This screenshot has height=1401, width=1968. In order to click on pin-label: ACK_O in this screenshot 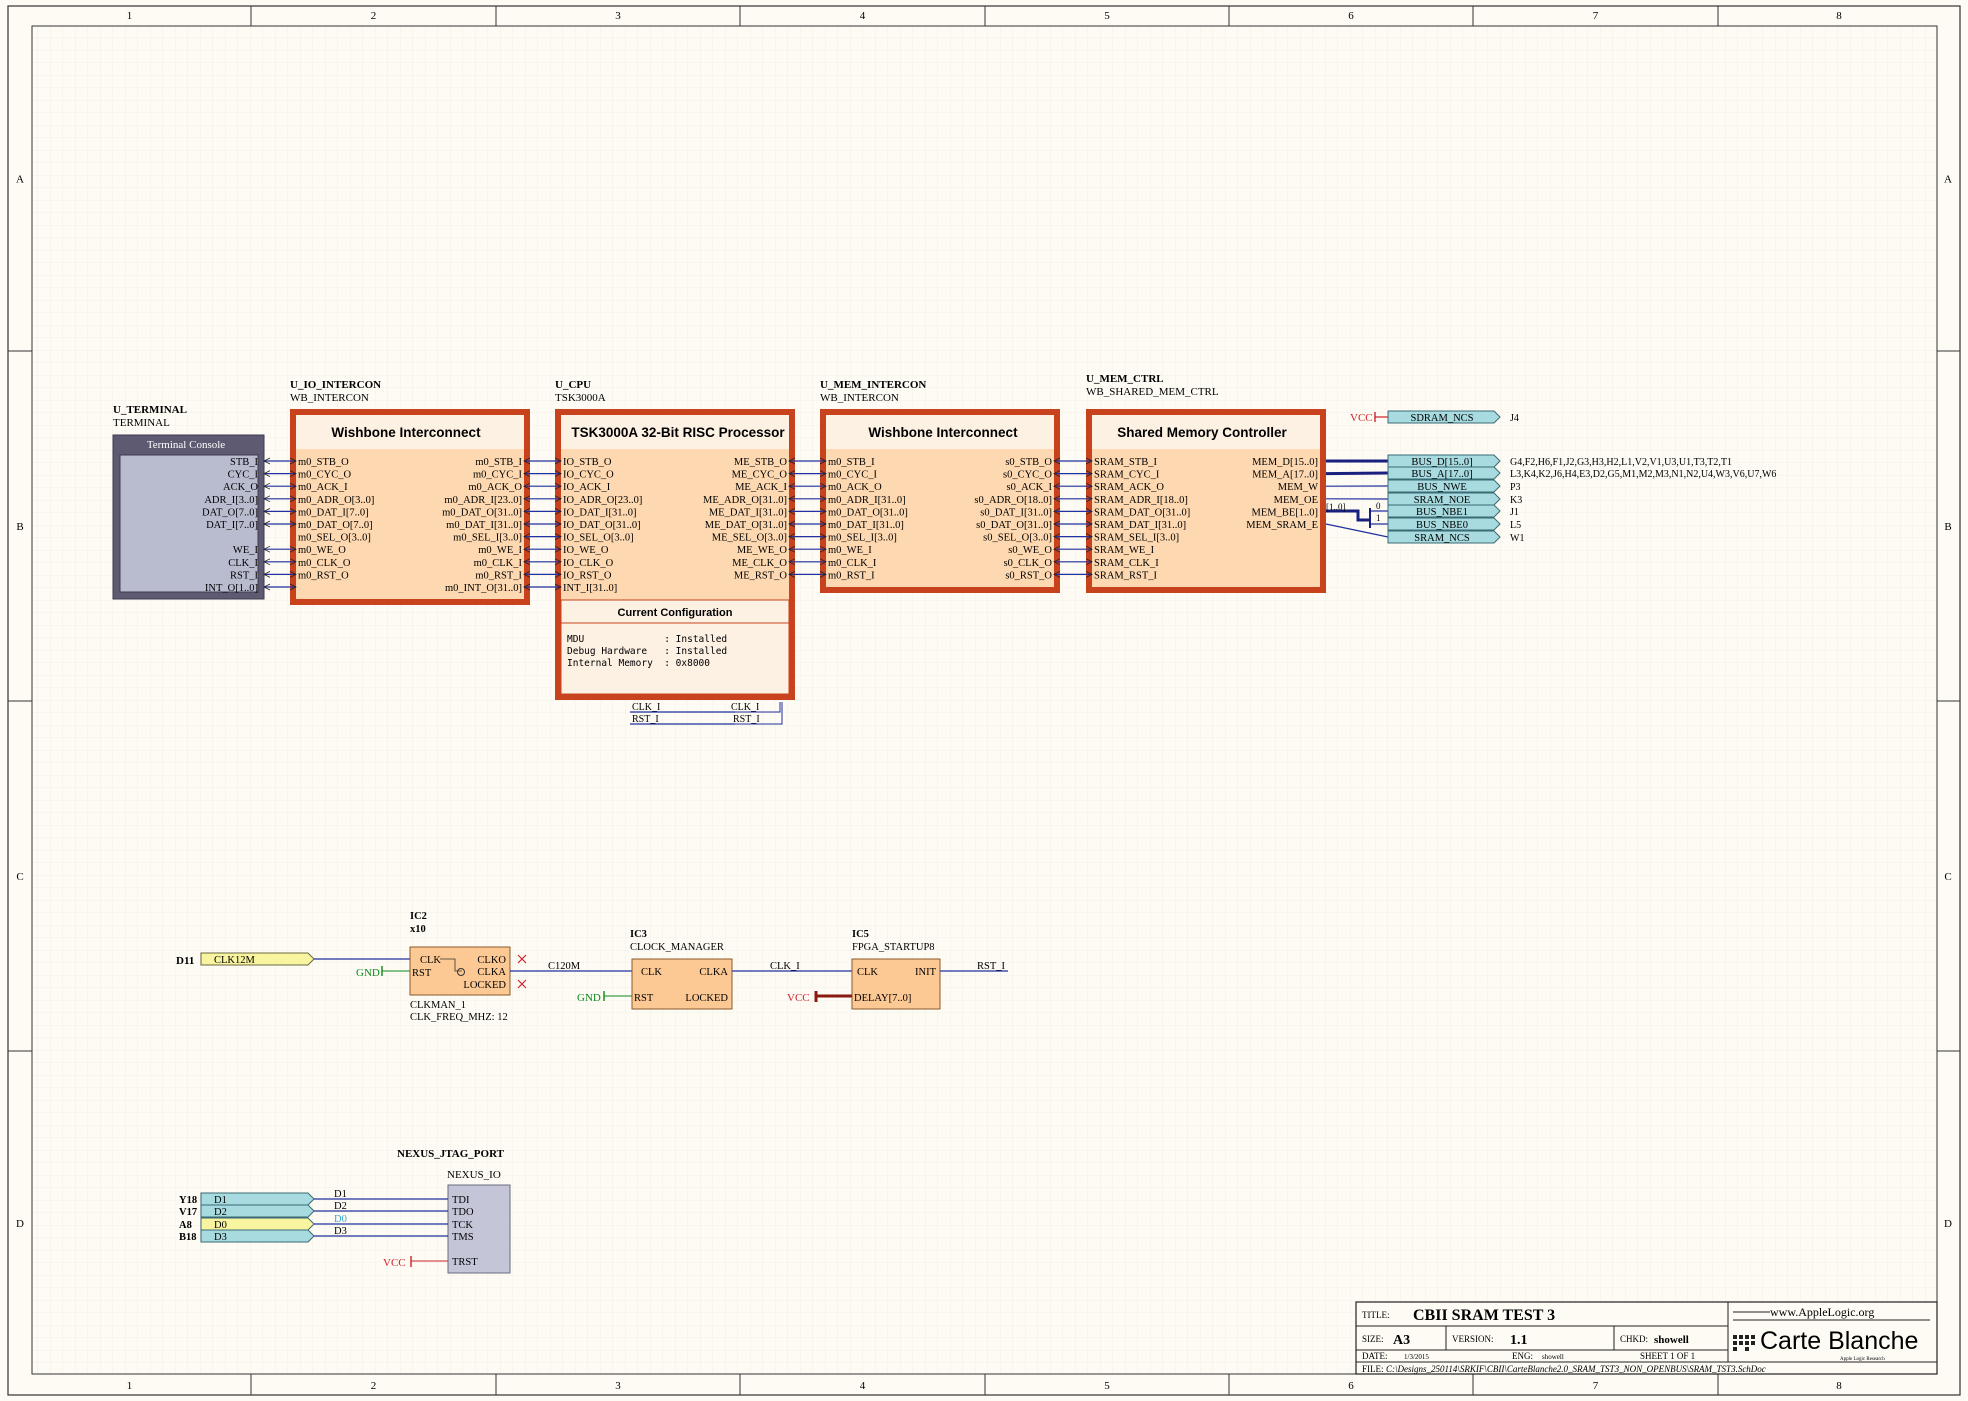, I will do `click(240, 487)`.